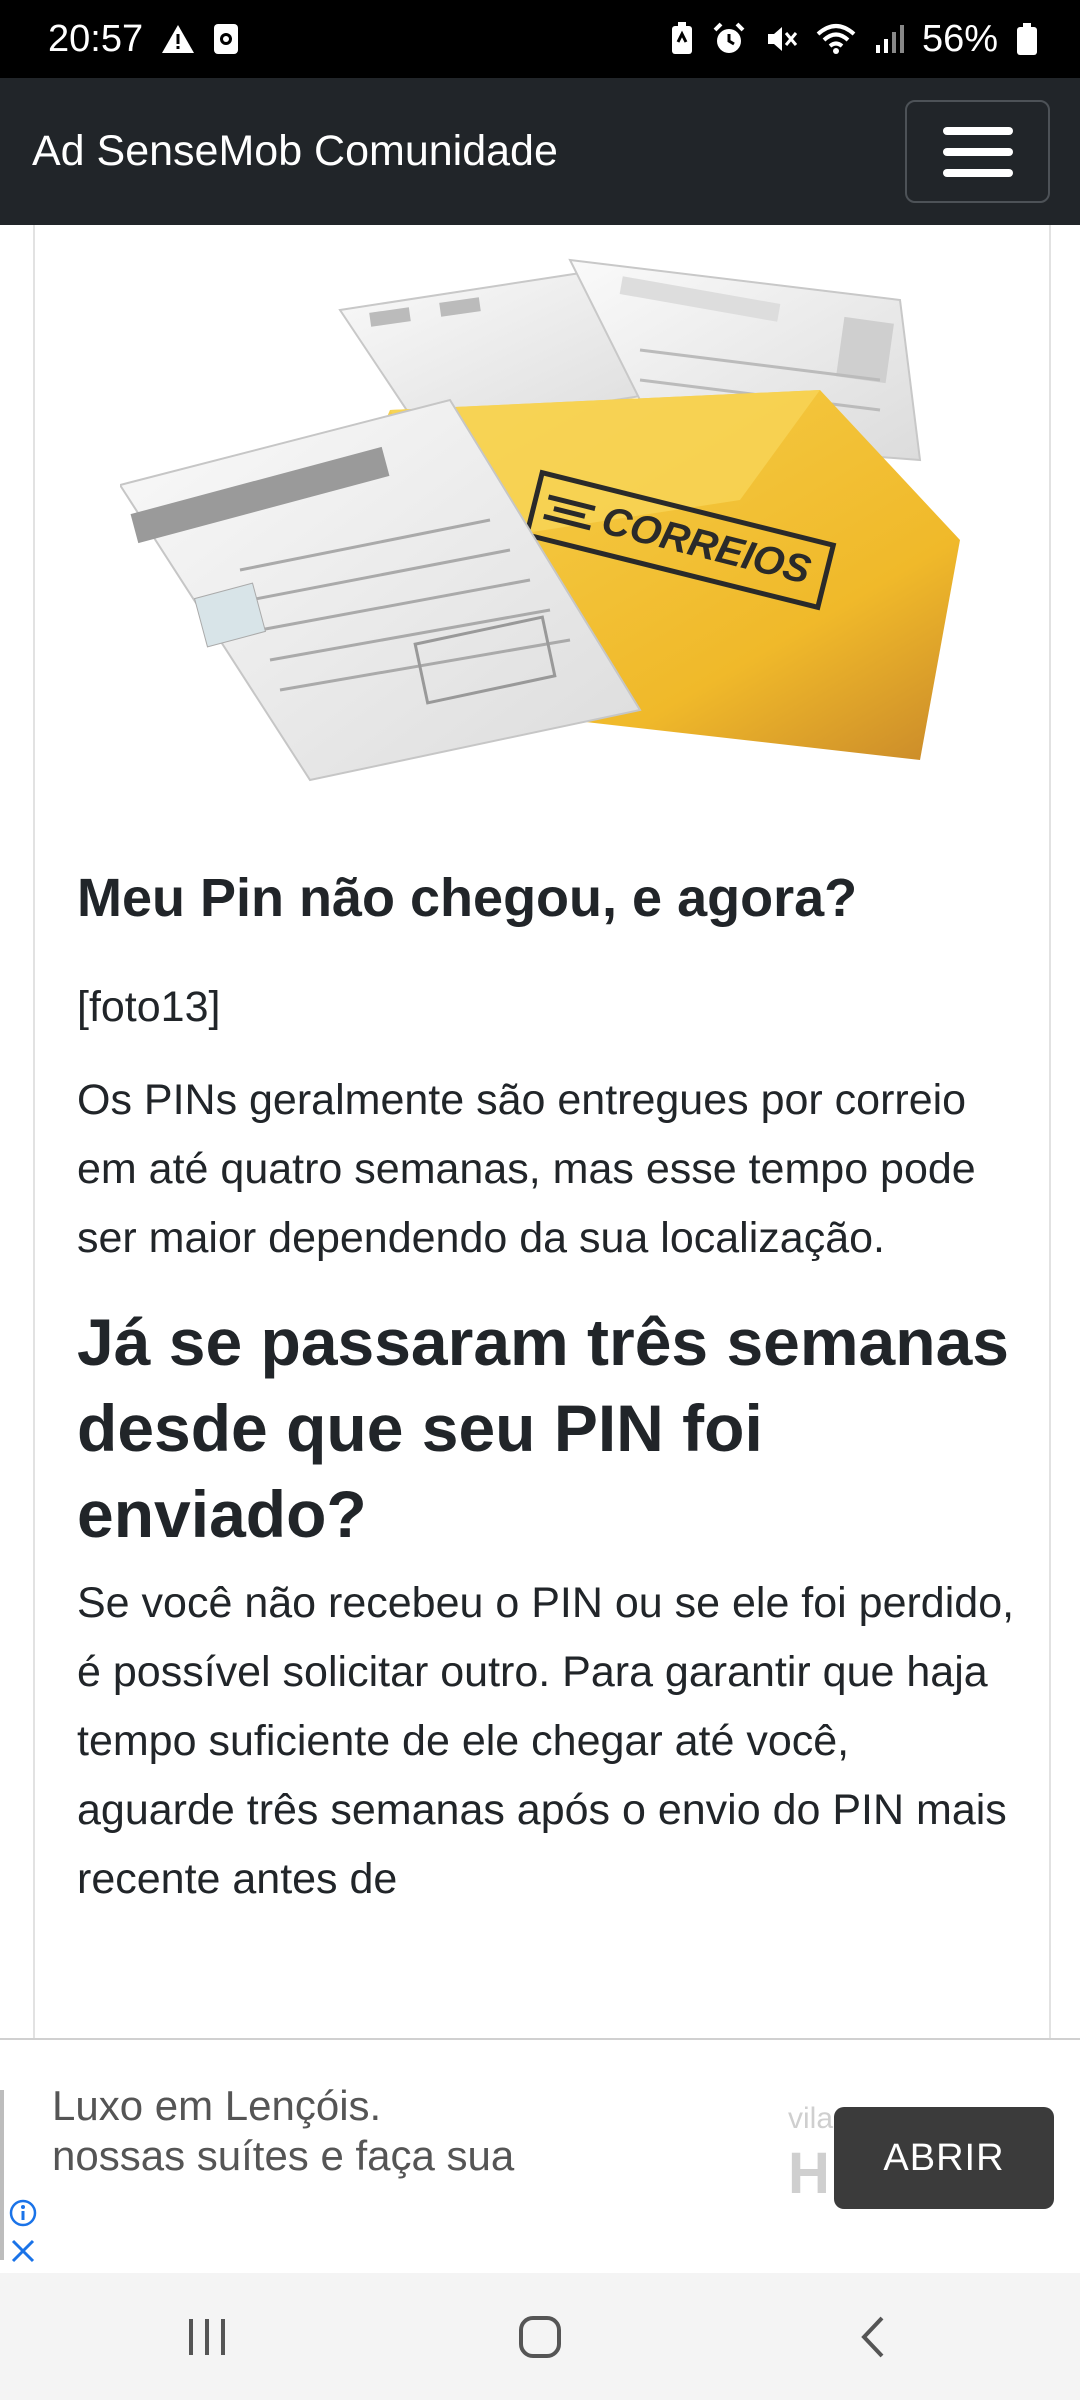 The image size is (1080, 2400). Describe the element at coordinates (1027, 39) in the screenshot. I see `battery-icon` at that location.